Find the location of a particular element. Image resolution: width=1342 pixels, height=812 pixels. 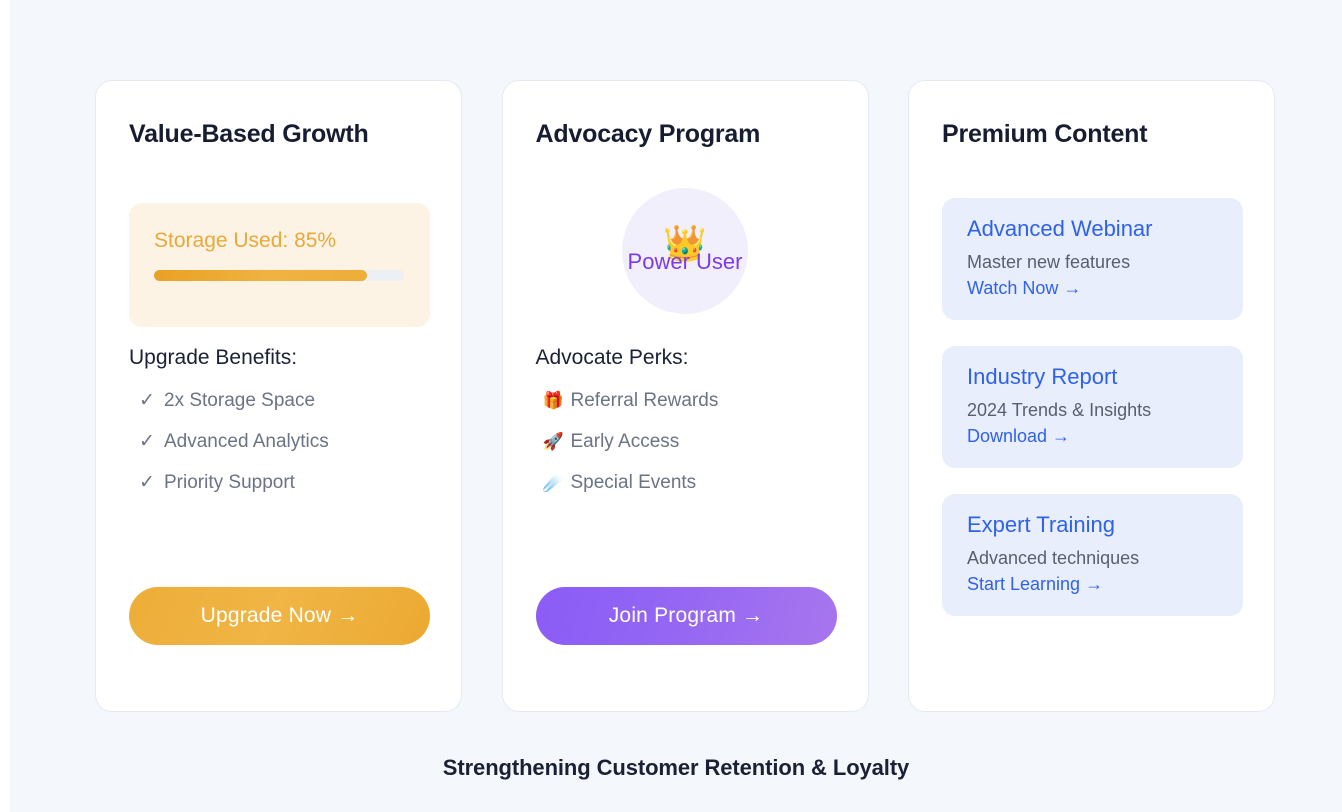

list-item-label: Special Events is located at coordinates (633, 482).